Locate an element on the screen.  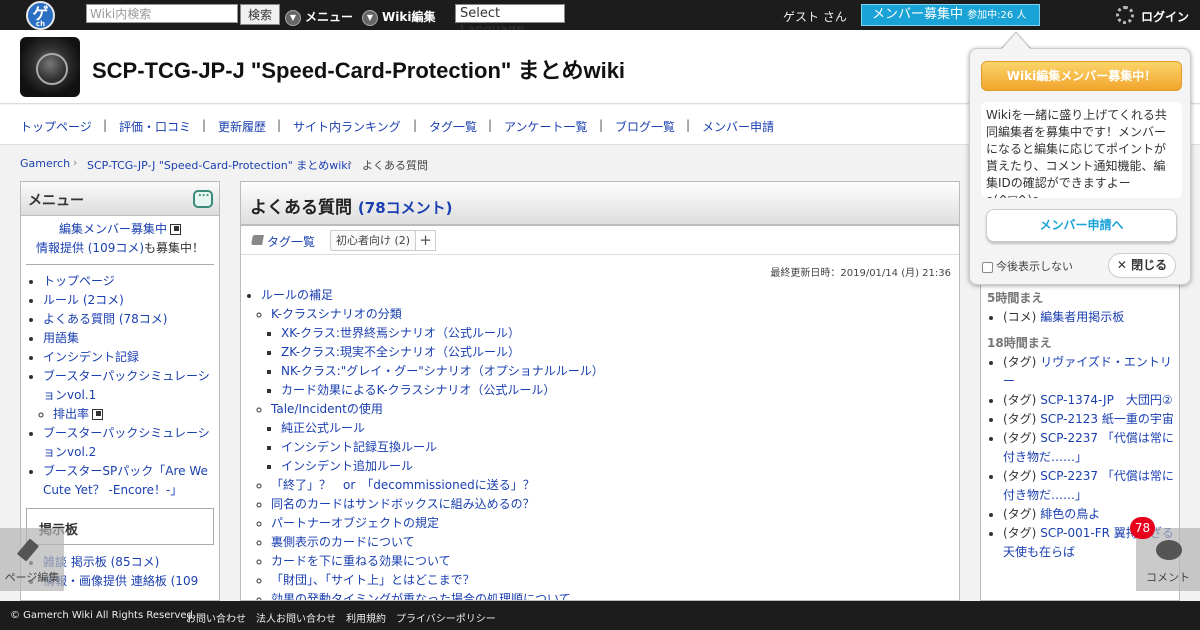
search-button: 検索 is located at coordinates (260, 14).